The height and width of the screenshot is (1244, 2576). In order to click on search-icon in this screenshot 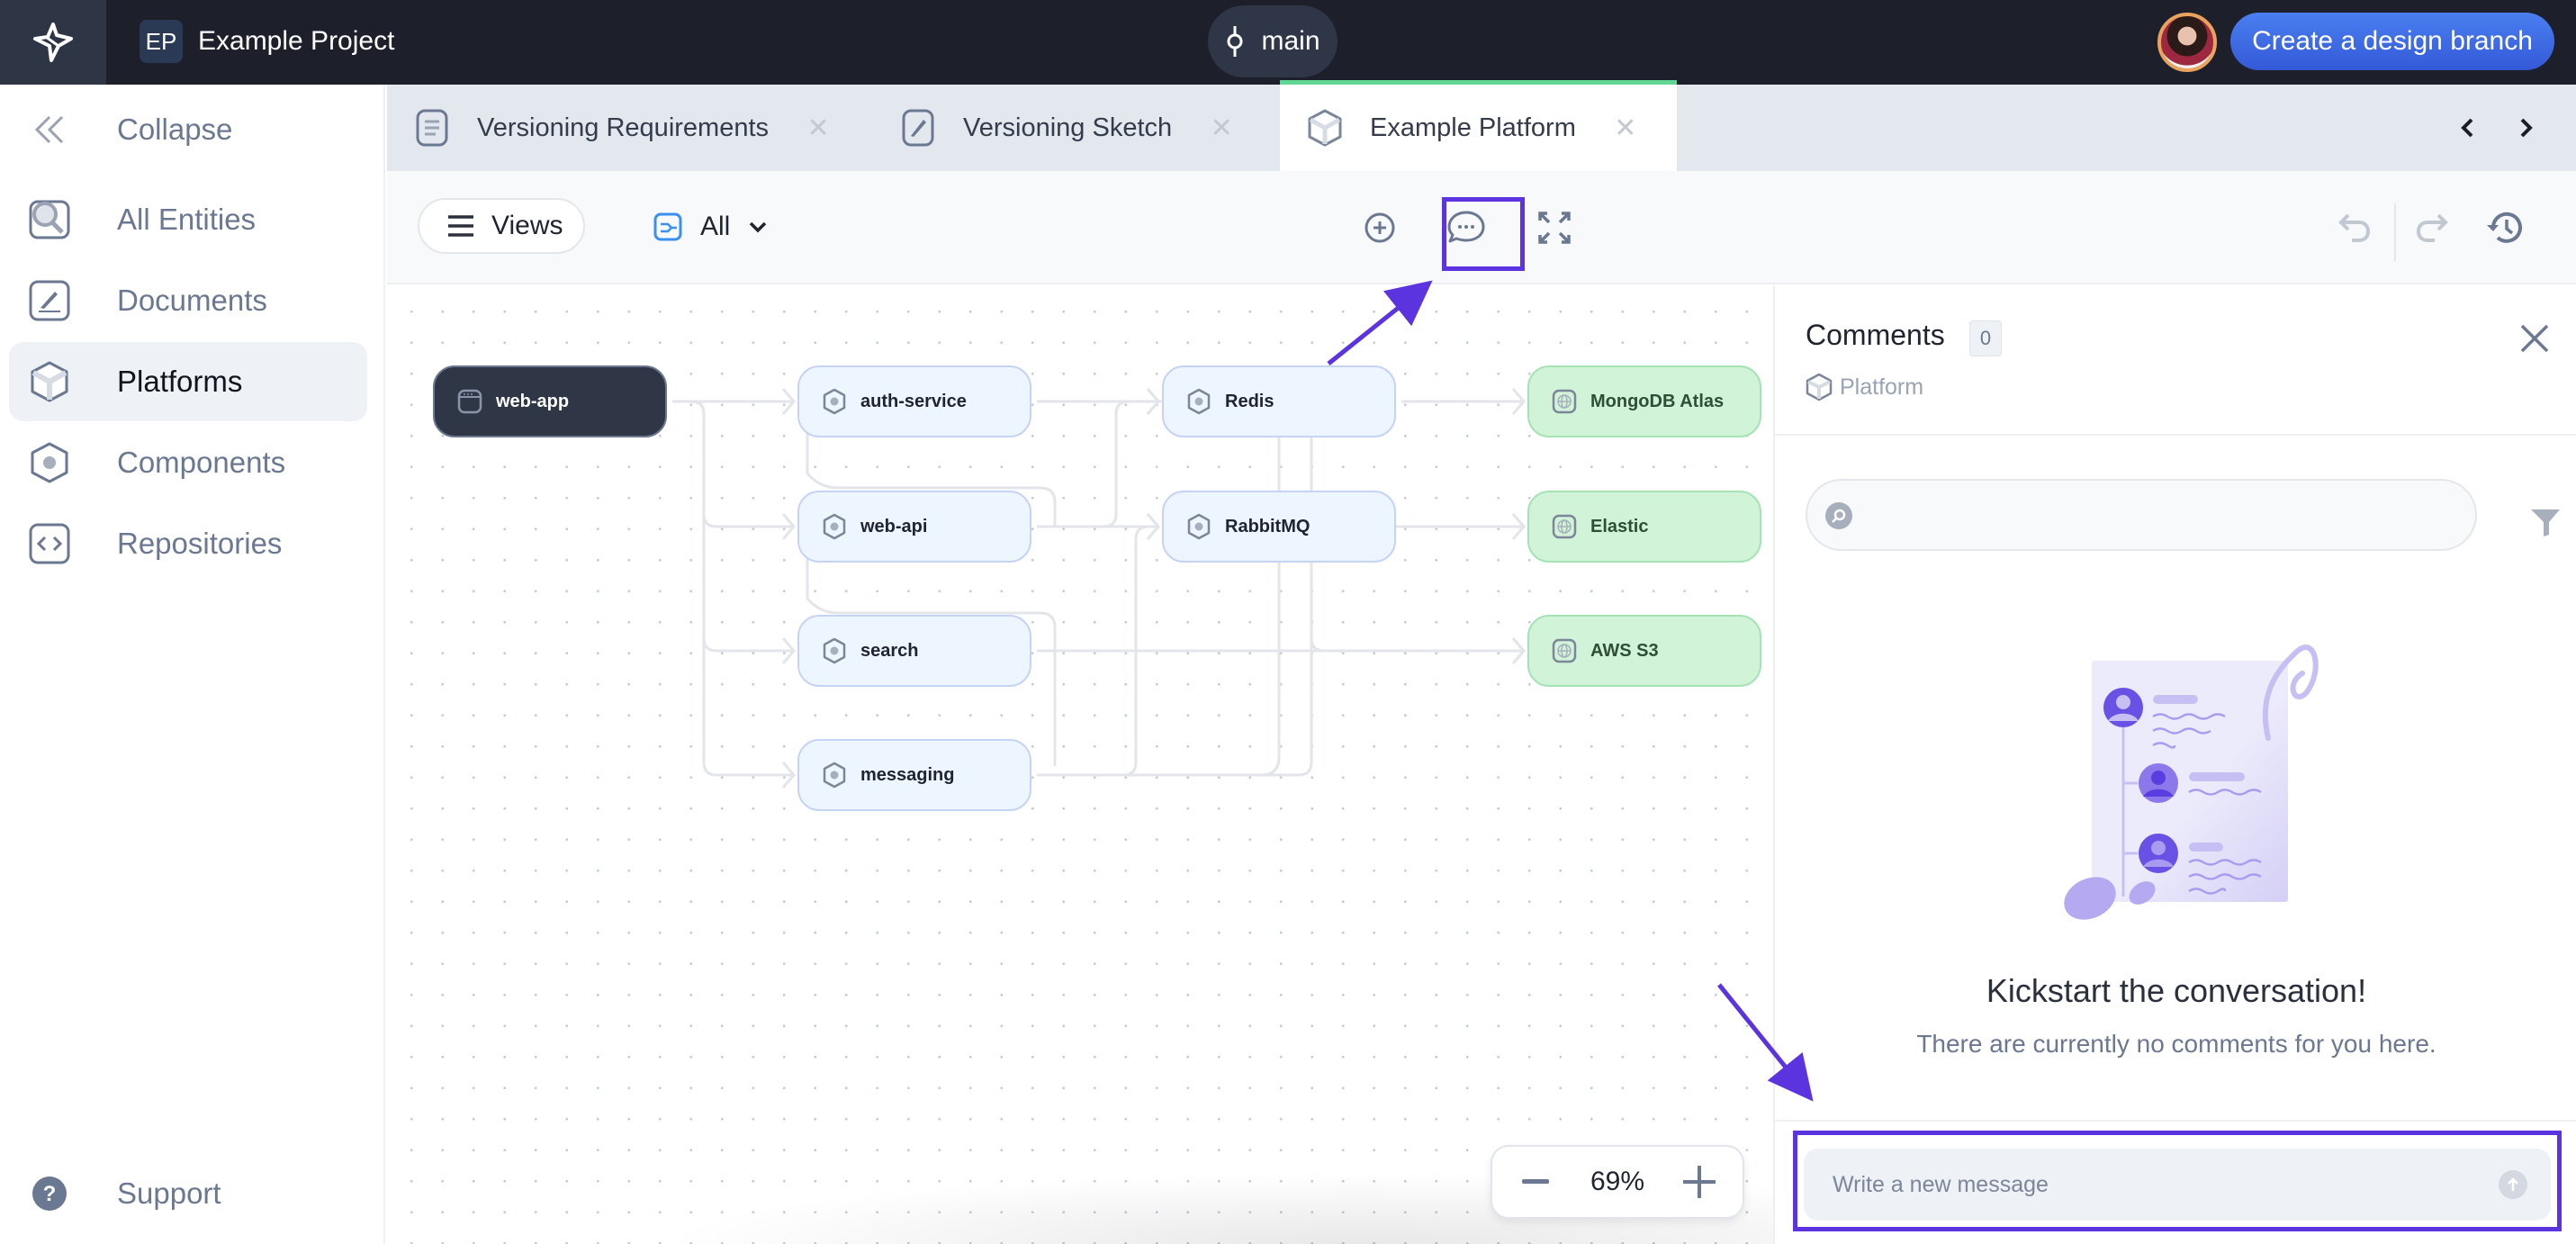, I will do `click(1838, 515)`.